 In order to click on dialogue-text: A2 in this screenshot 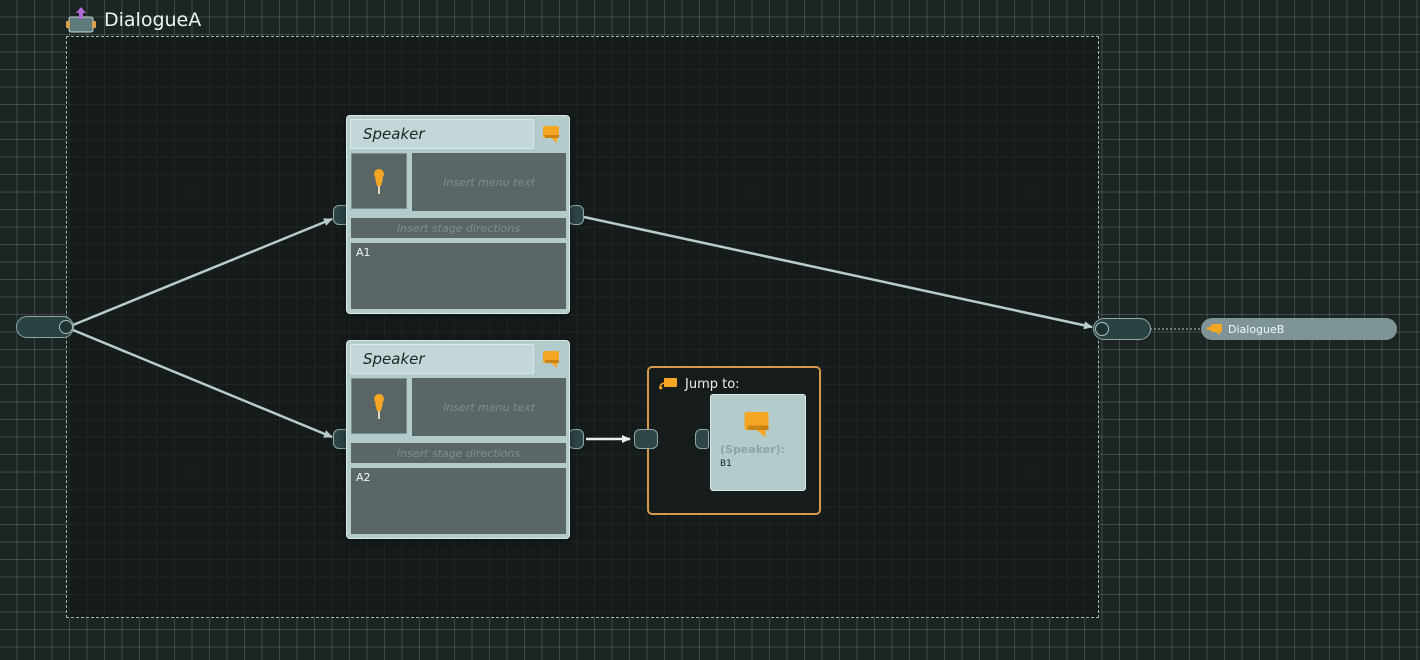, I will do `click(363, 477)`.